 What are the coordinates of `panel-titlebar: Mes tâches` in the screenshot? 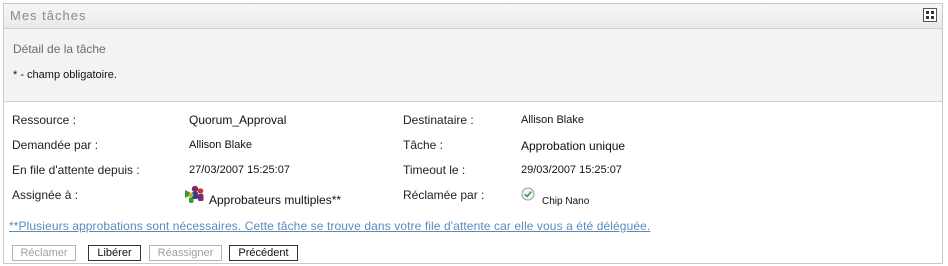 It's located at (473, 16).